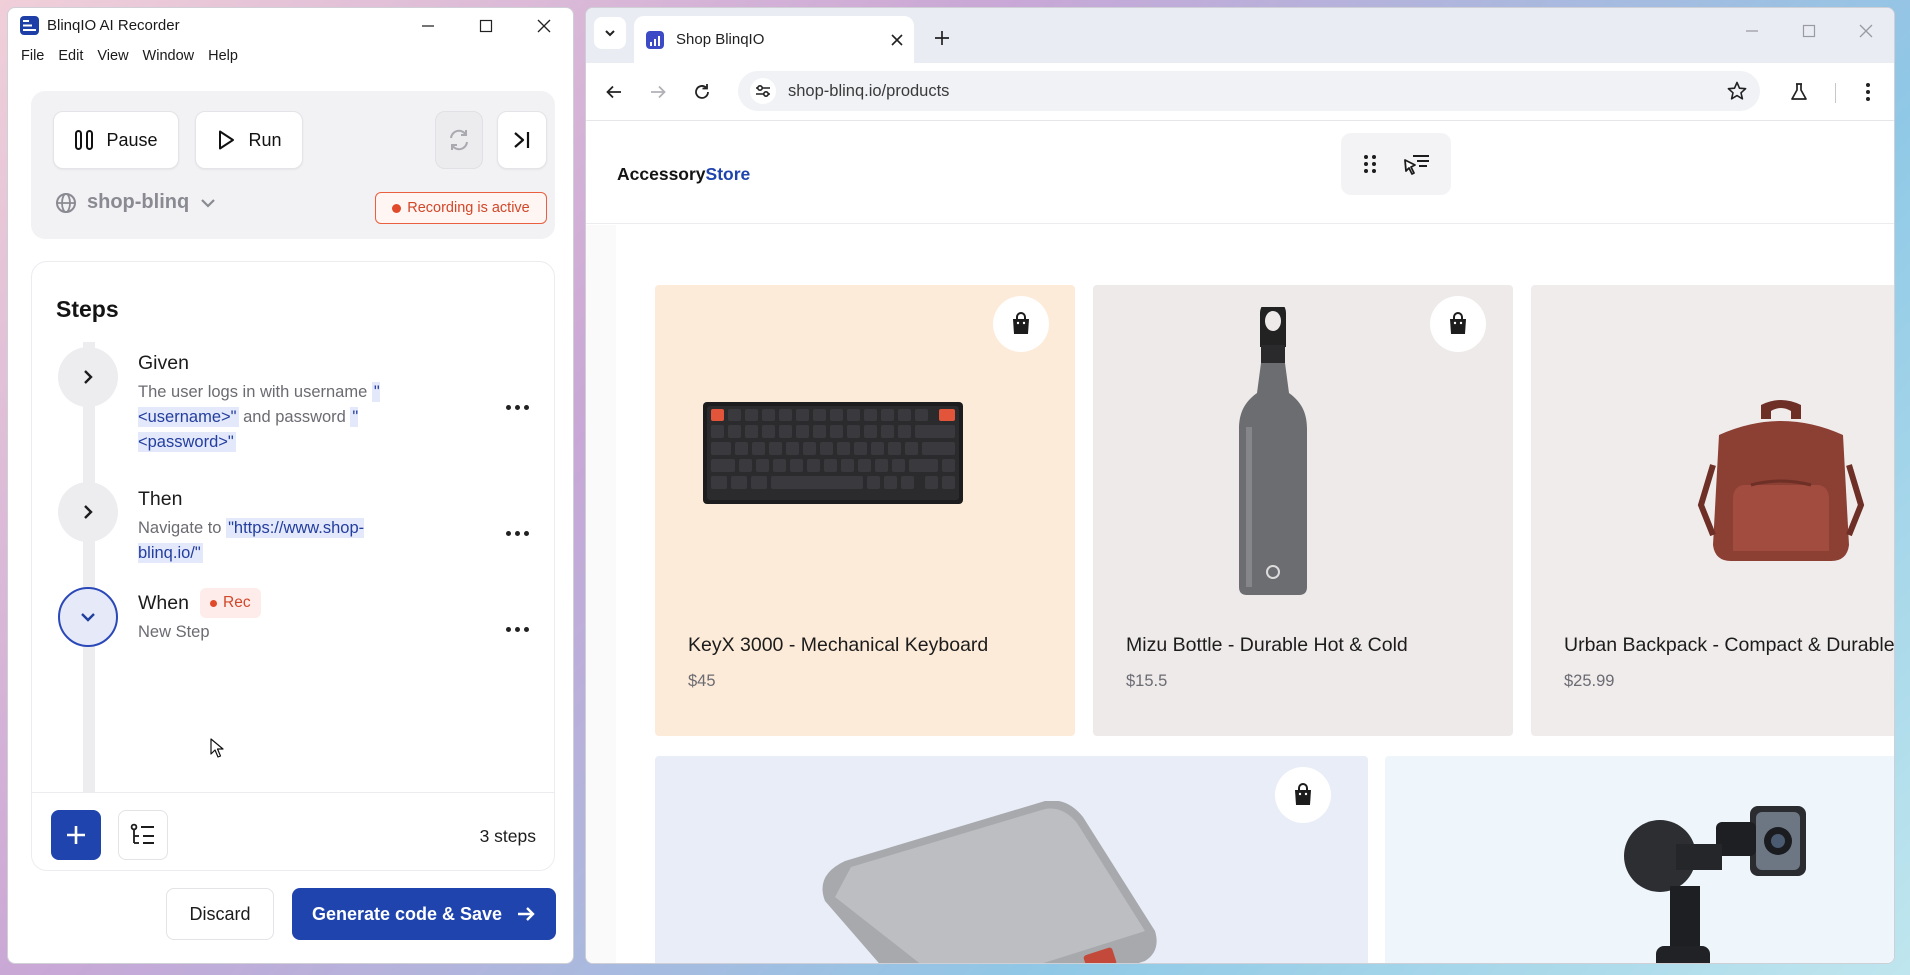  Describe the element at coordinates (288, 632) in the screenshot. I see `new-step-placeholder: New Step` at that location.